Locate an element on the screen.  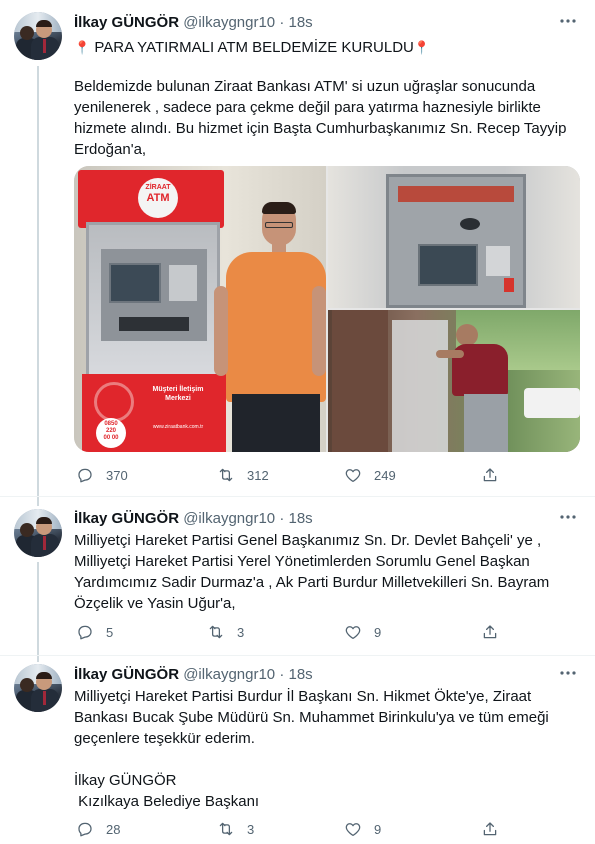
reply-button: 28 is located at coordinates (98, 829).